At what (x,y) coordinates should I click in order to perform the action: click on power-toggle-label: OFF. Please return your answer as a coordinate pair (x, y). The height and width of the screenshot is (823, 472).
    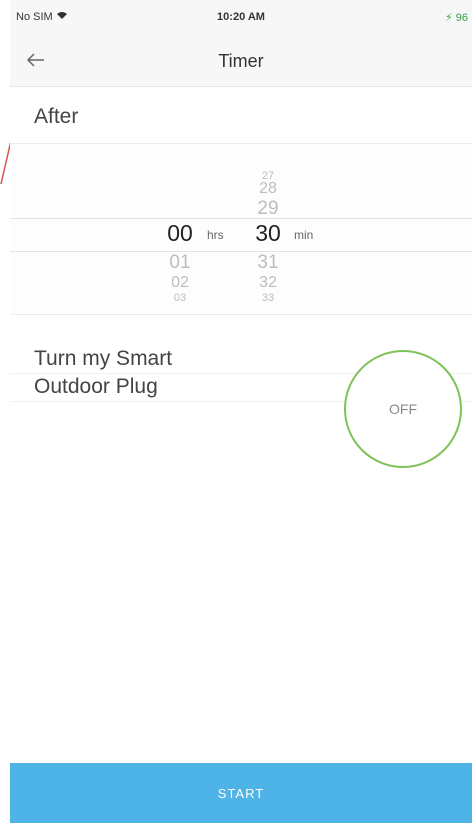
    Looking at the image, I should click on (403, 409).